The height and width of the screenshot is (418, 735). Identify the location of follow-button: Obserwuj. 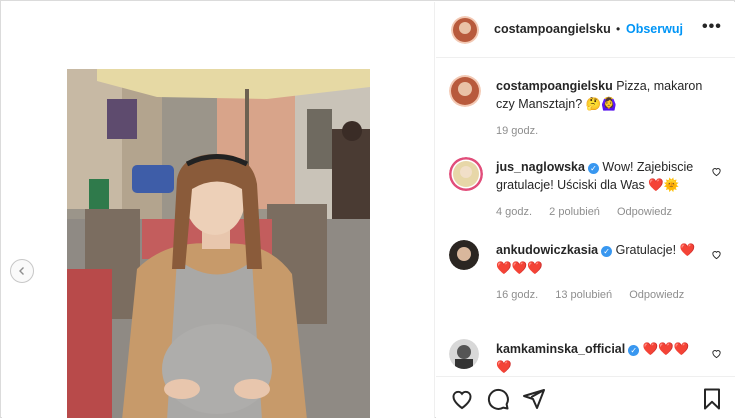
(654, 29).